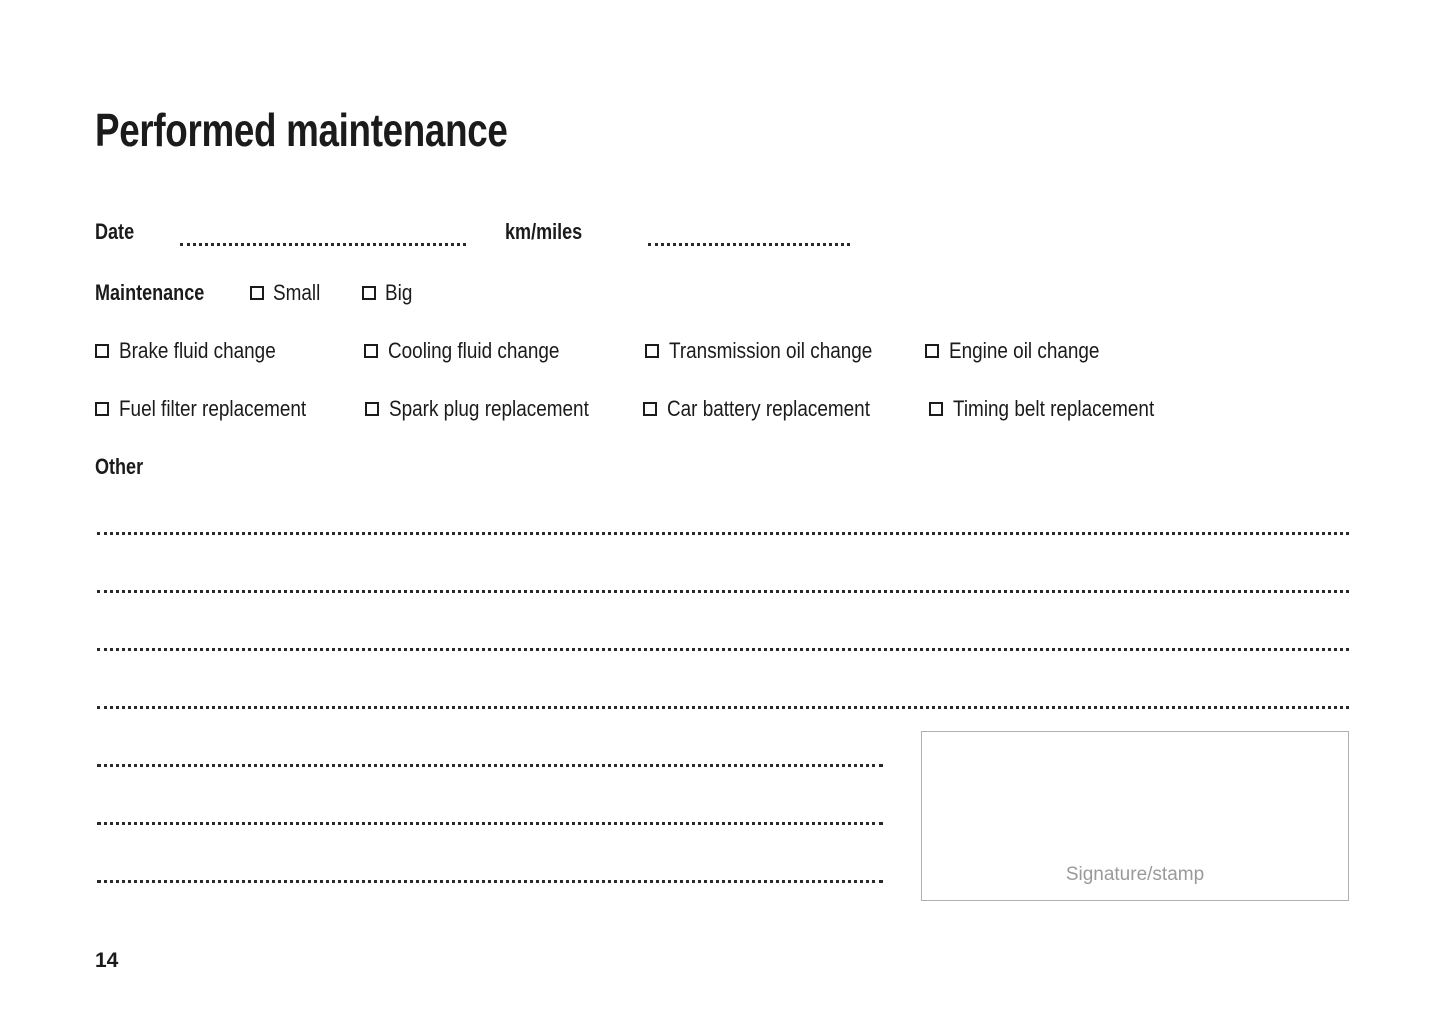 This screenshot has height=1025, width=1445. I want to click on maintenance-option-big-label: Big, so click(399, 292).